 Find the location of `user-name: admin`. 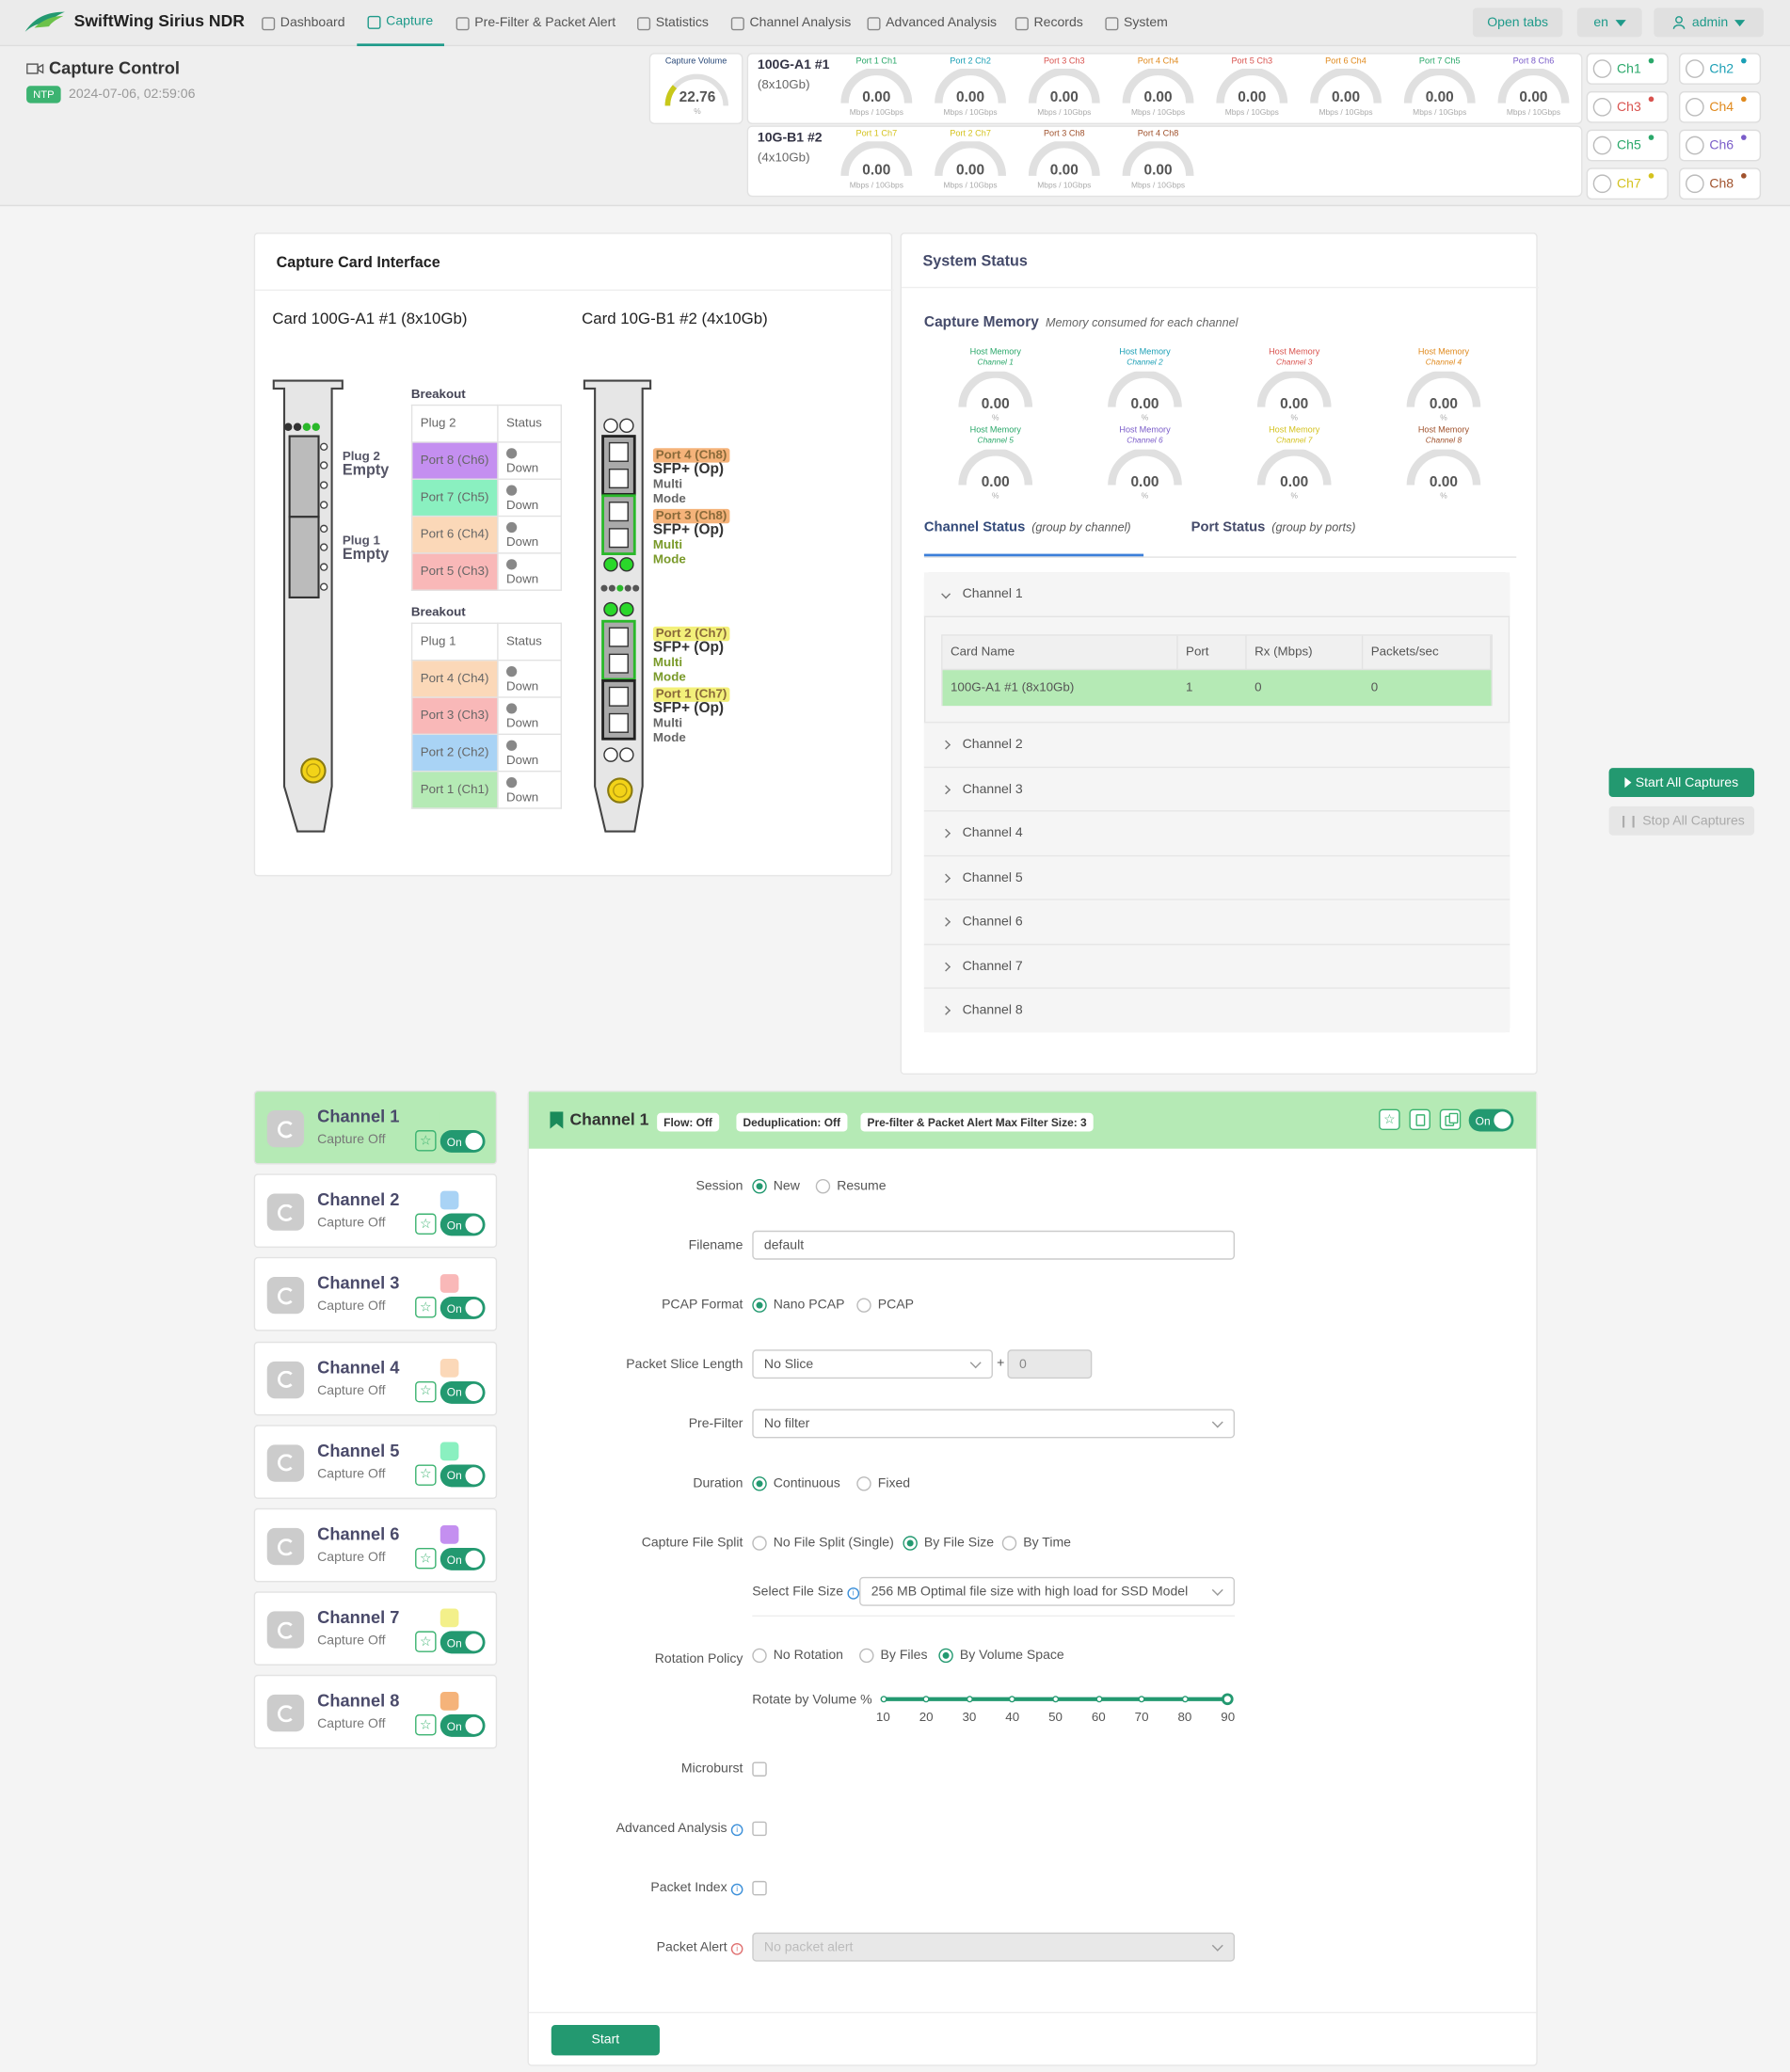

user-name: admin is located at coordinates (1710, 22).